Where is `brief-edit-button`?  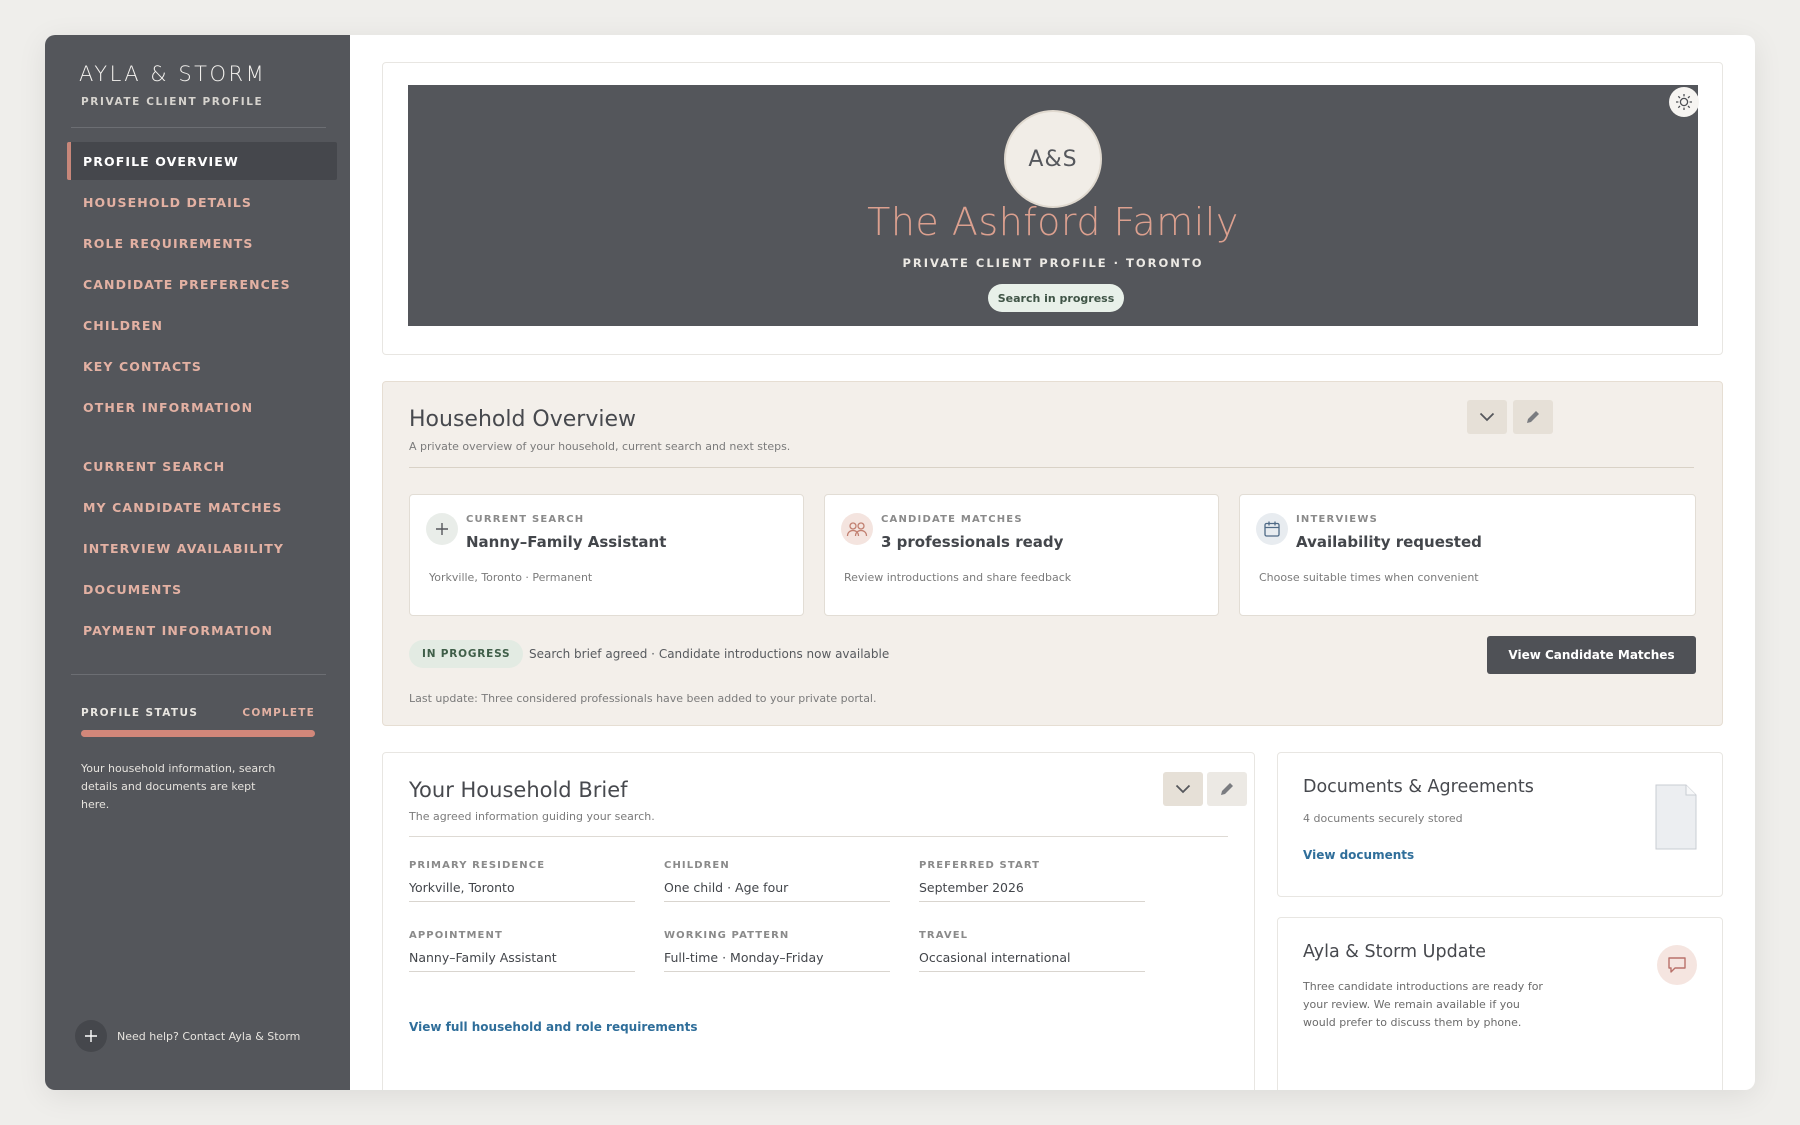
brief-edit-button is located at coordinates (1227, 789).